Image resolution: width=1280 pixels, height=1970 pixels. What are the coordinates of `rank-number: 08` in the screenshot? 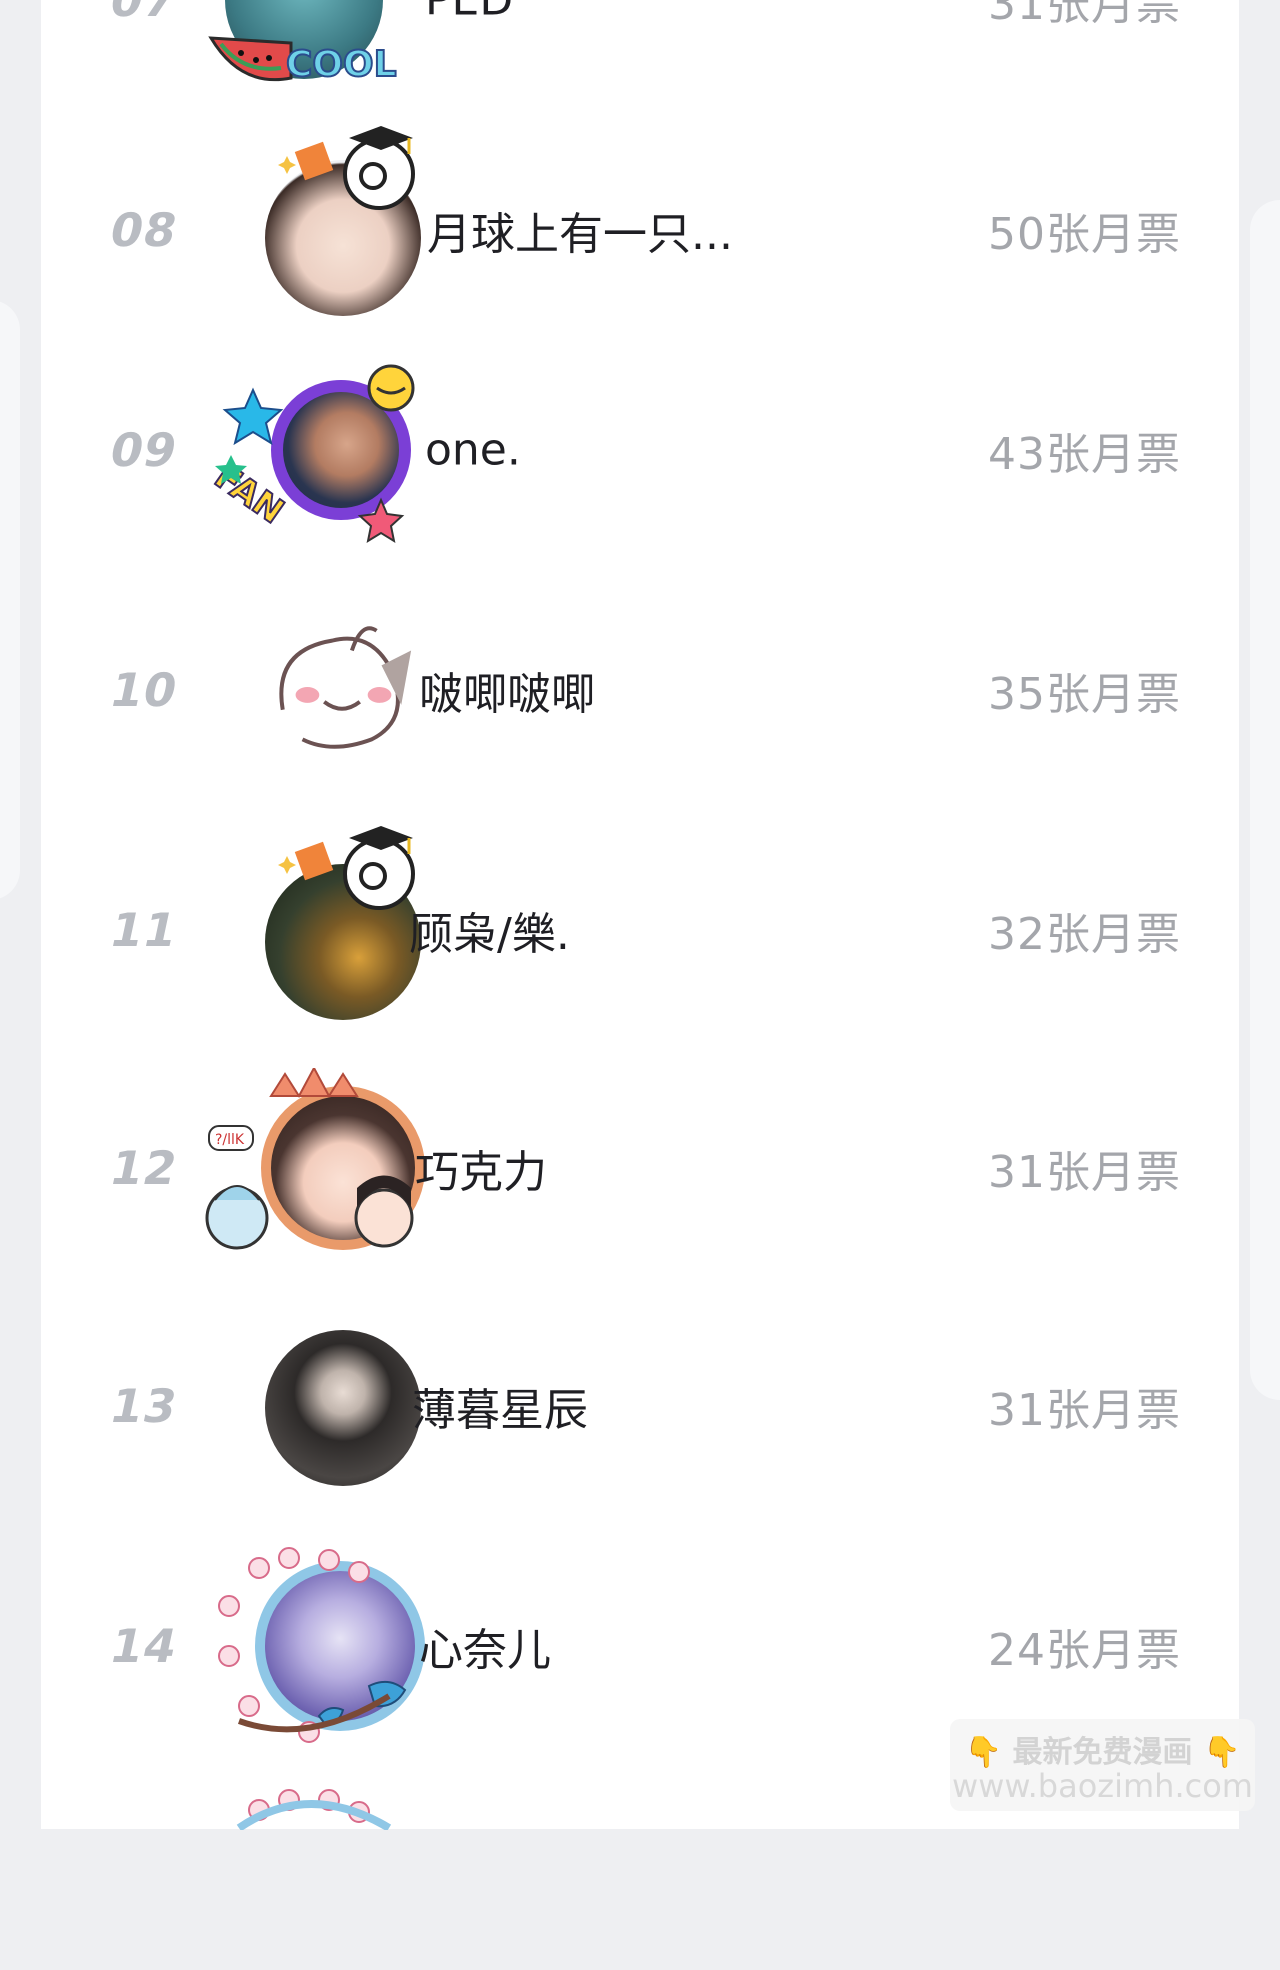 It's located at (144, 230).